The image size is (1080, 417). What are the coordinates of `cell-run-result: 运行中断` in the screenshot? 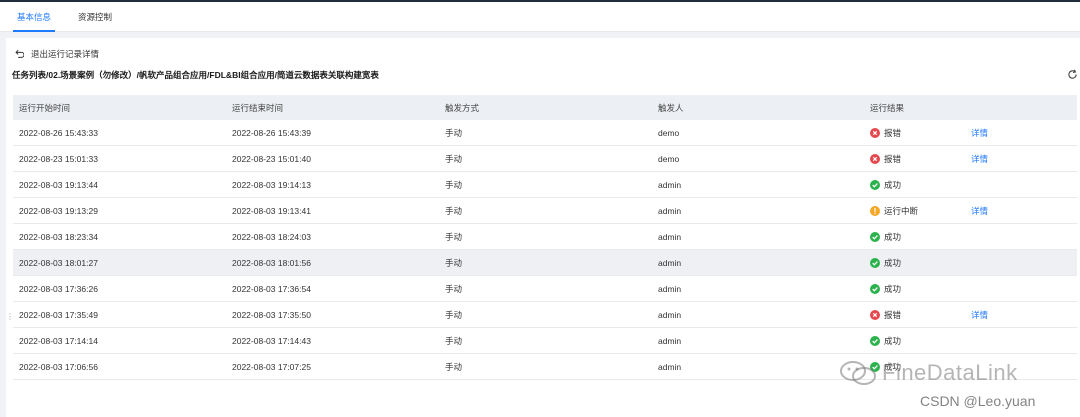 It's located at (918, 210).